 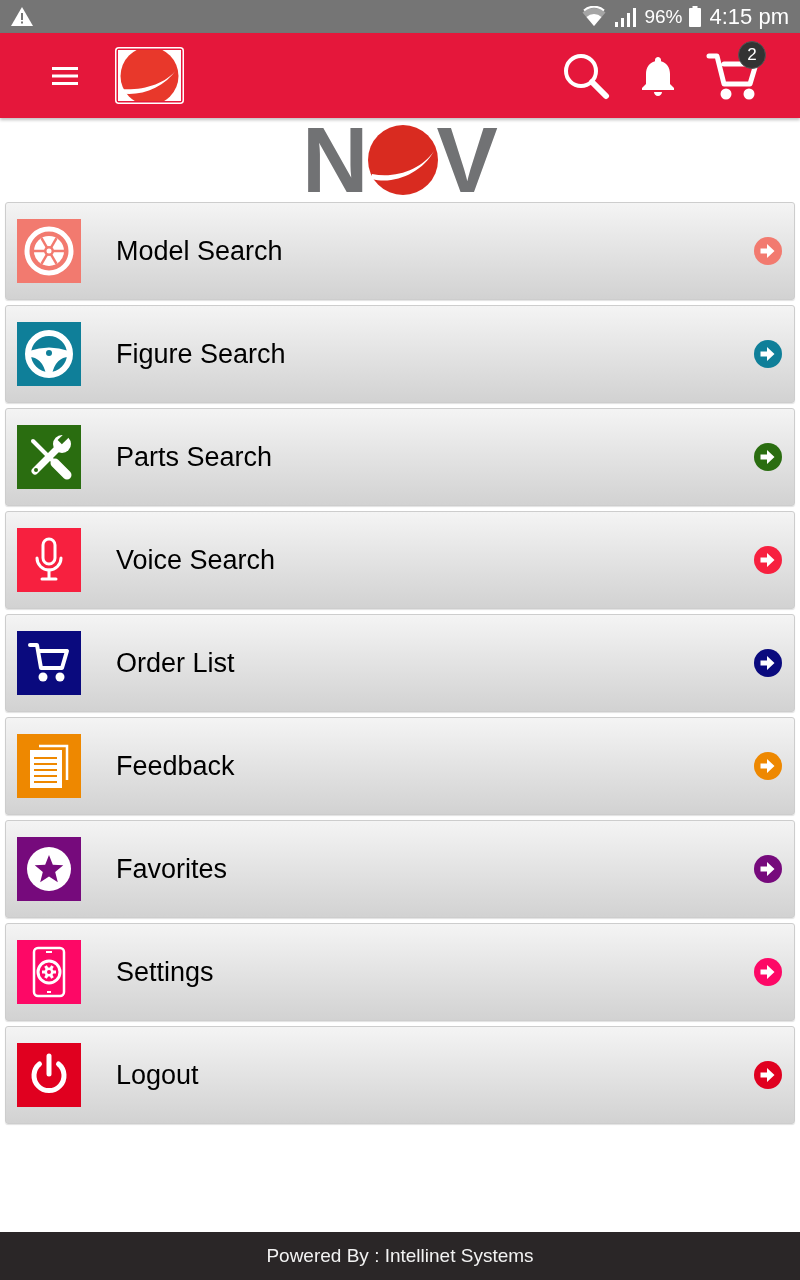 I want to click on menu-item: Settings, so click(x=400, y=972).